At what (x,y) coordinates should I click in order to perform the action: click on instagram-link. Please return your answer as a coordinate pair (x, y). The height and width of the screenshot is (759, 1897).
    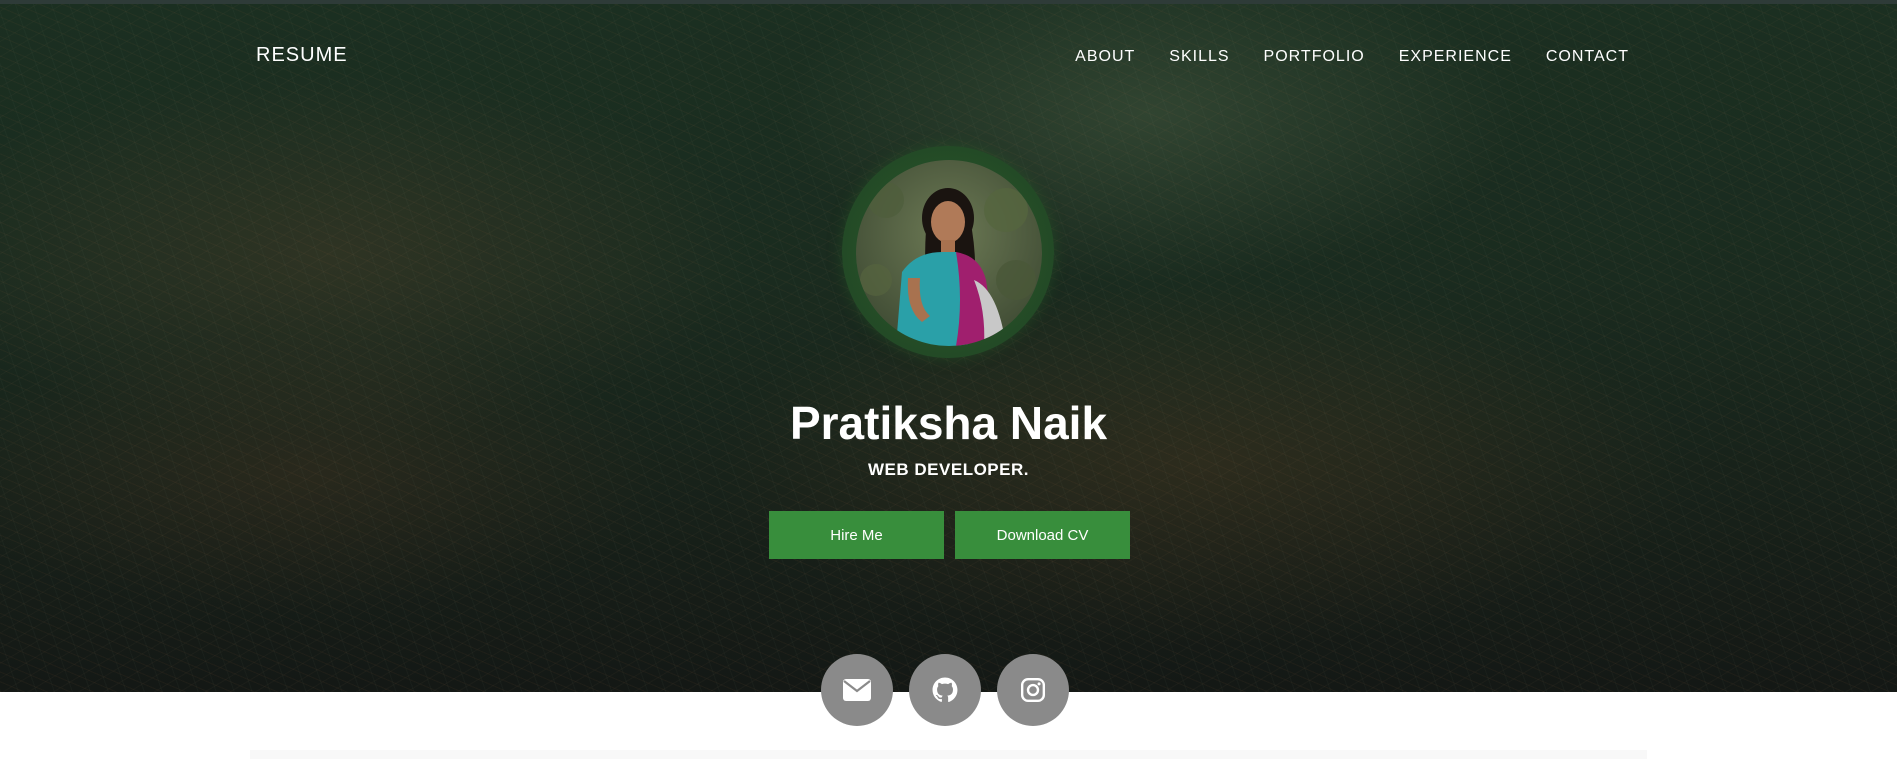
    Looking at the image, I should click on (1033, 690).